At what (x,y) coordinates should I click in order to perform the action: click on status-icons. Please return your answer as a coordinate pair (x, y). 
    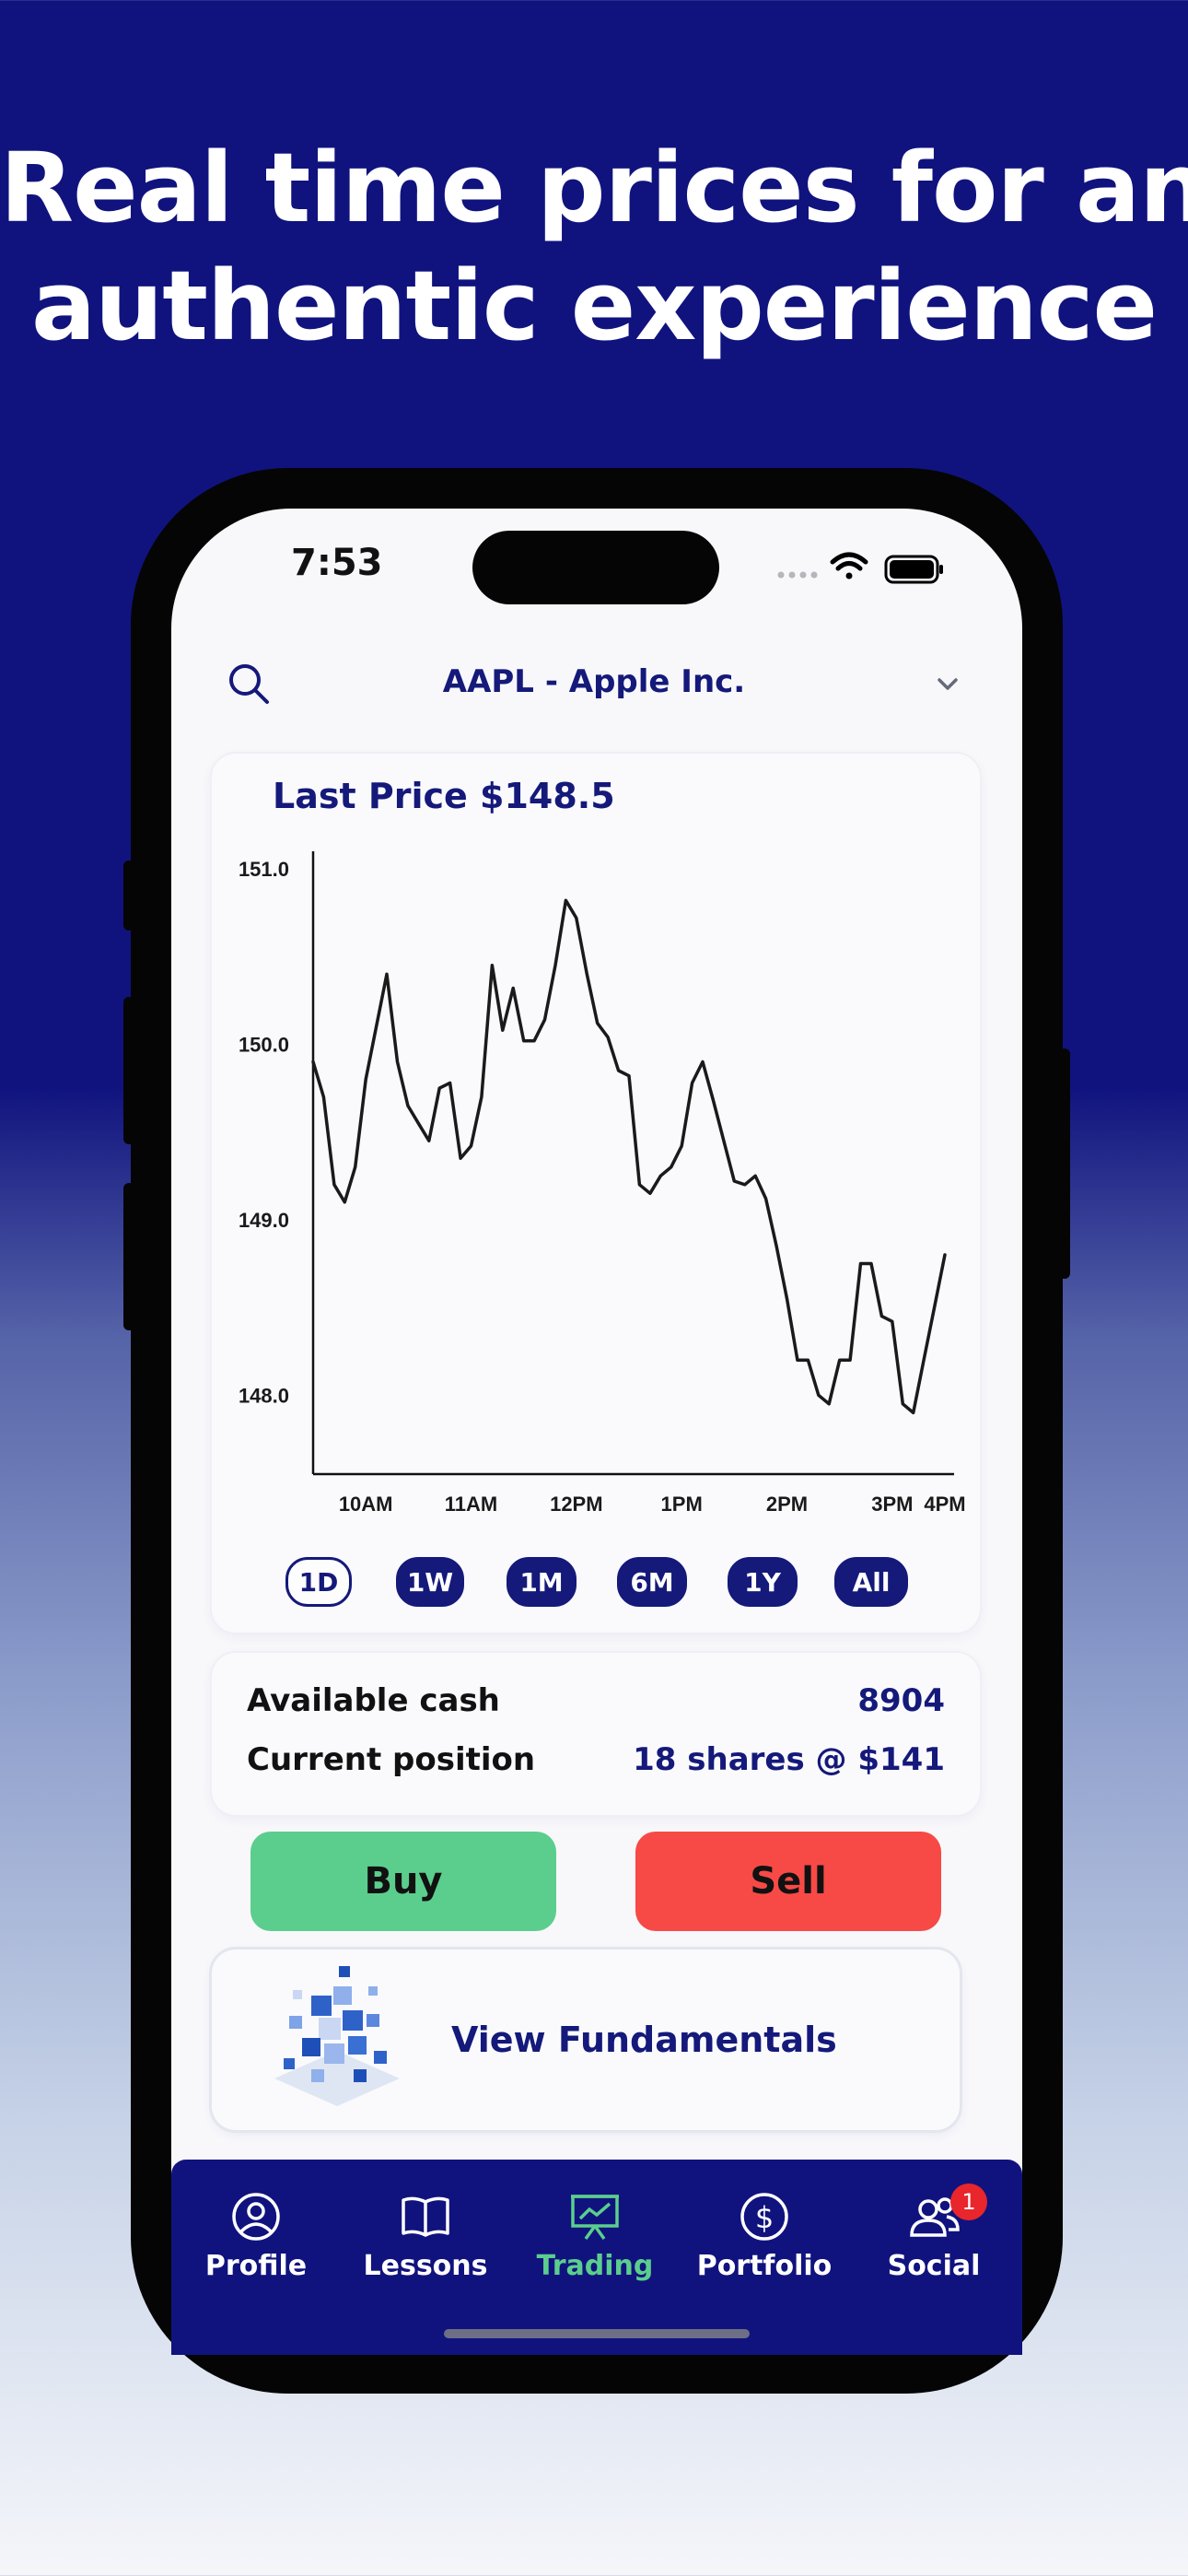
    Looking at the image, I should click on (860, 568).